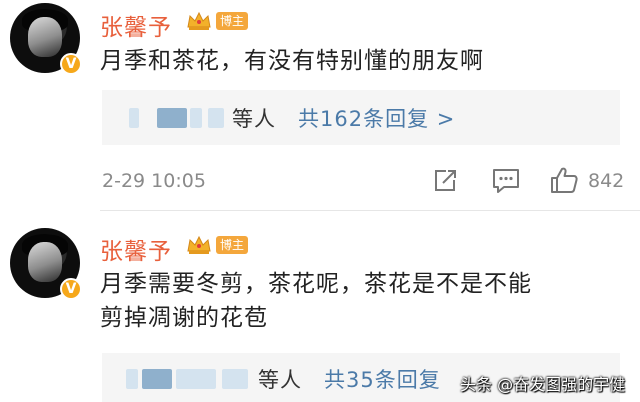  I want to click on comment-text: 月季需要冬剪，茶花呢，茶花是不是不能剪掉凋谢的花苞, so click(316, 301).